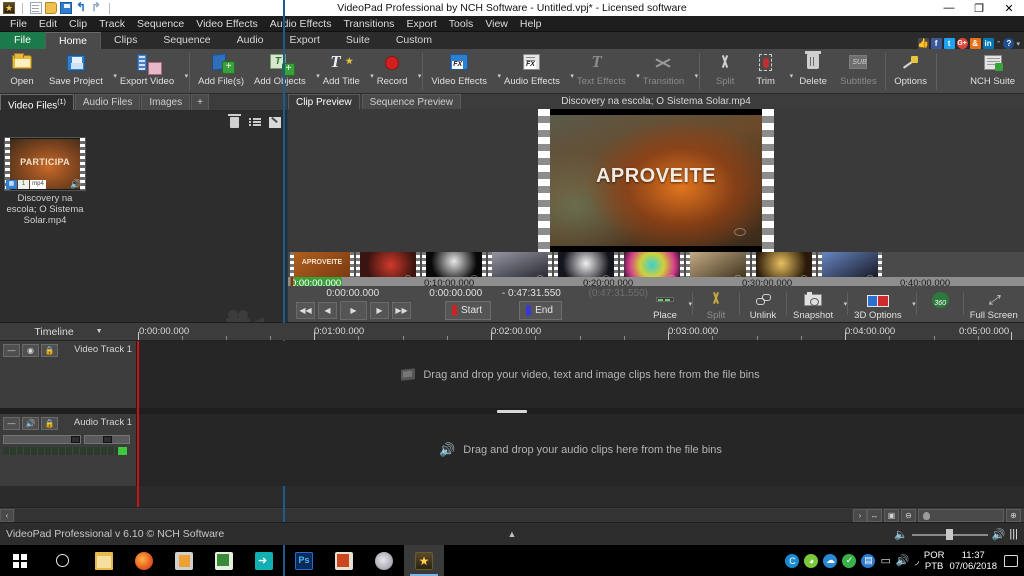 Image resolution: width=1024 pixels, height=576 pixels. I want to click on bin-tab-video-files: Video Files(1), so click(37, 102).